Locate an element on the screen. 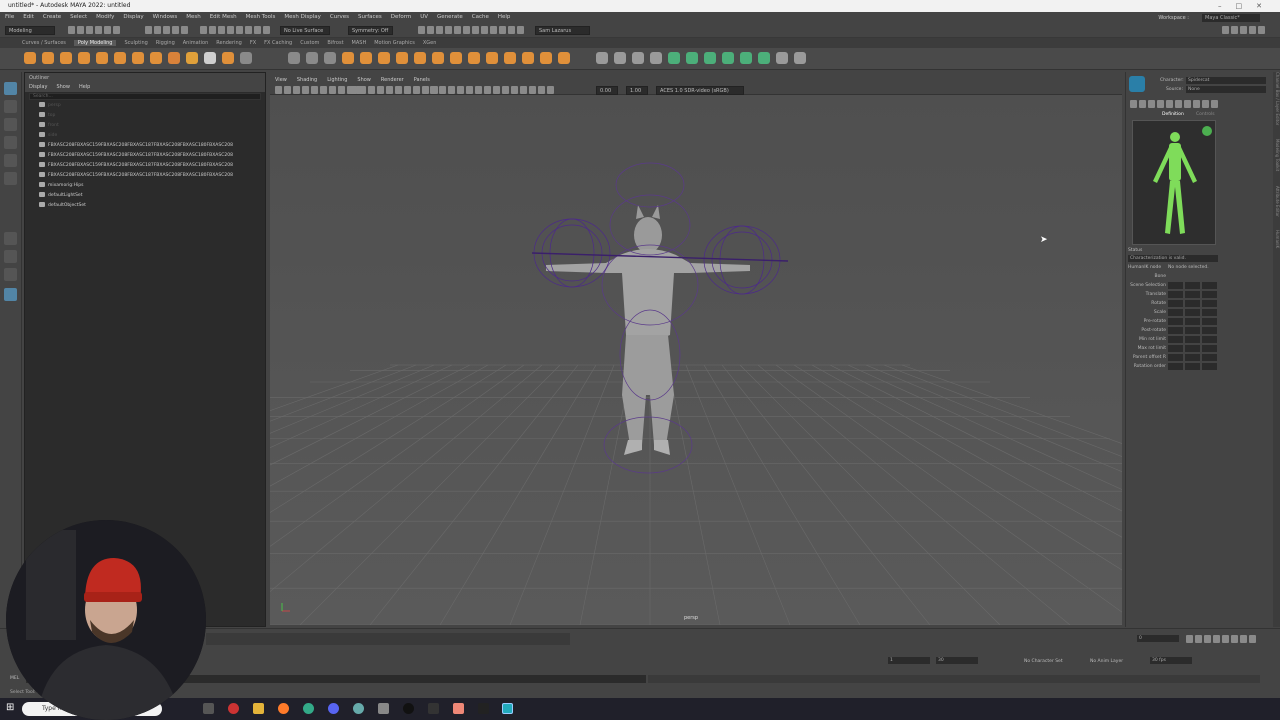  menu-set-dropdown: Modeling is located at coordinates (30, 30).